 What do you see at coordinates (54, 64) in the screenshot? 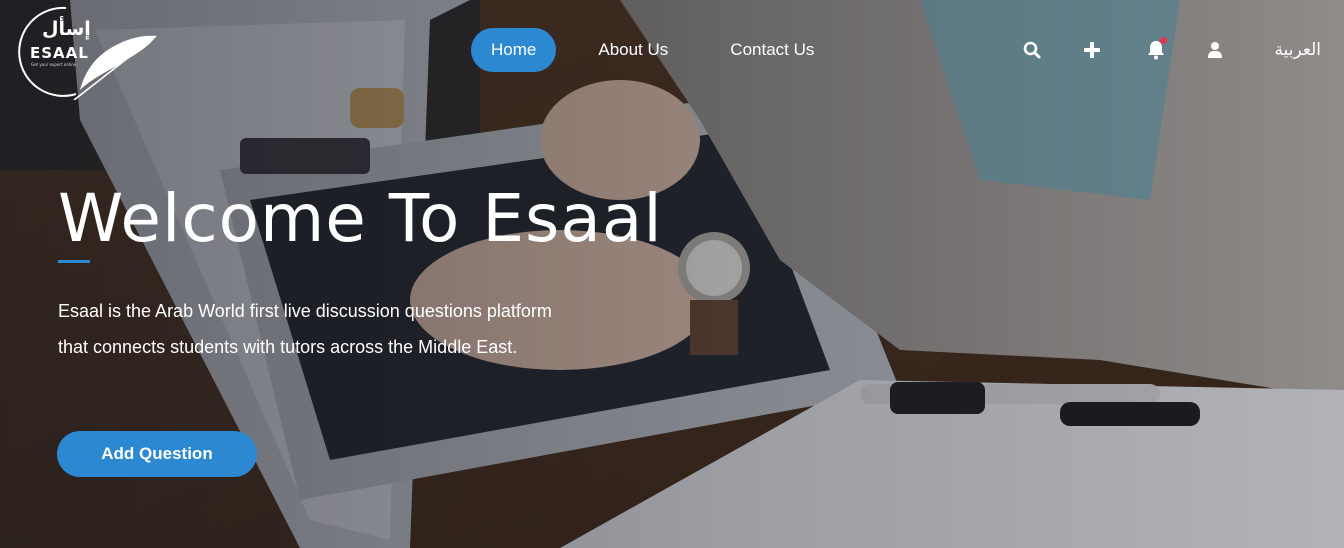
I see `logo-tagline: Get your expert online` at bounding box center [54, 64].